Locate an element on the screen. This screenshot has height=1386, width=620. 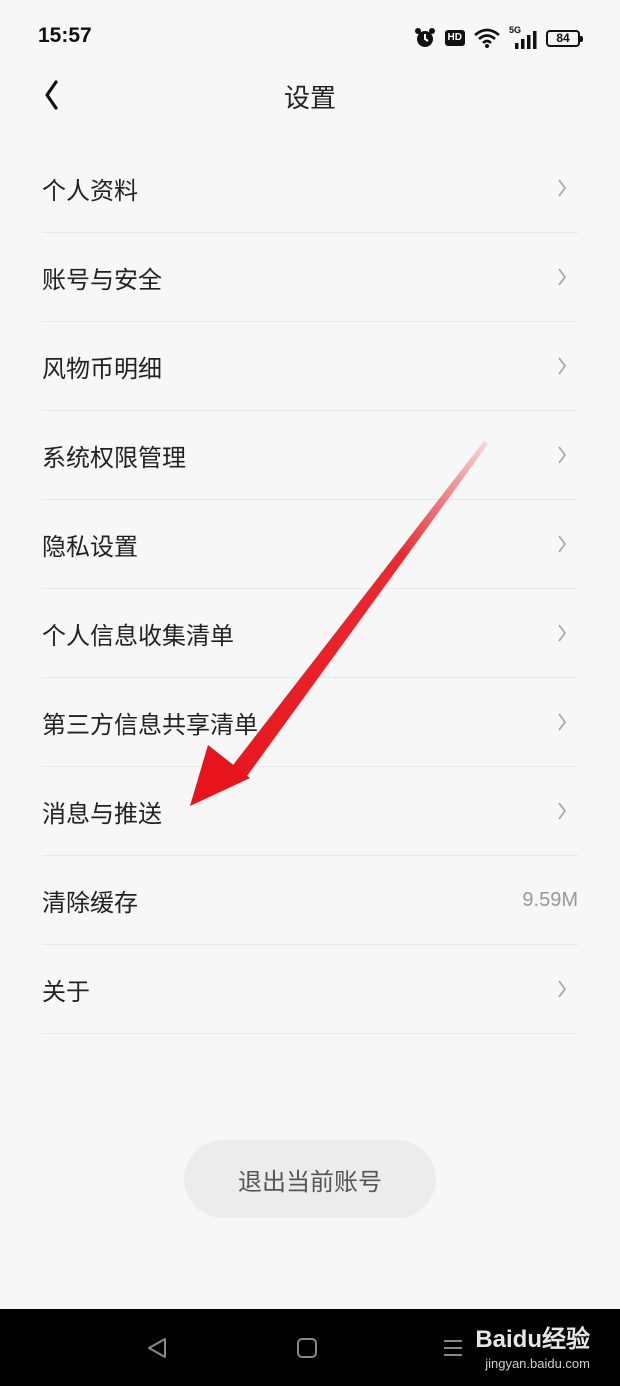
battery-icon: 84 is located at coordinates (564, 38).